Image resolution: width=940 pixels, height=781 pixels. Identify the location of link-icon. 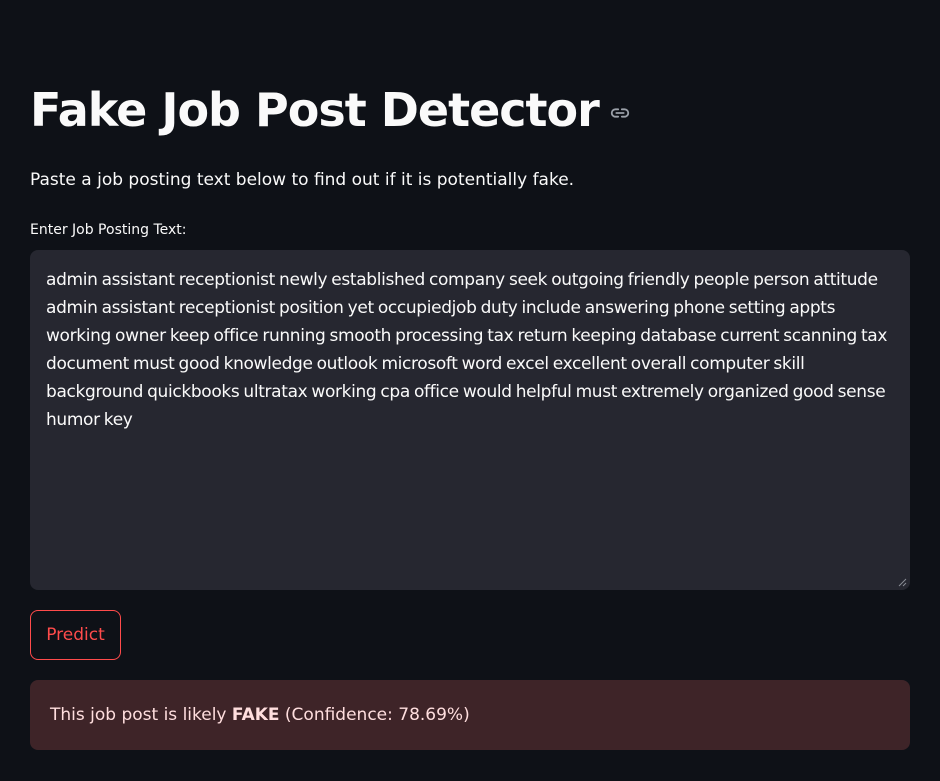
(620, 113).